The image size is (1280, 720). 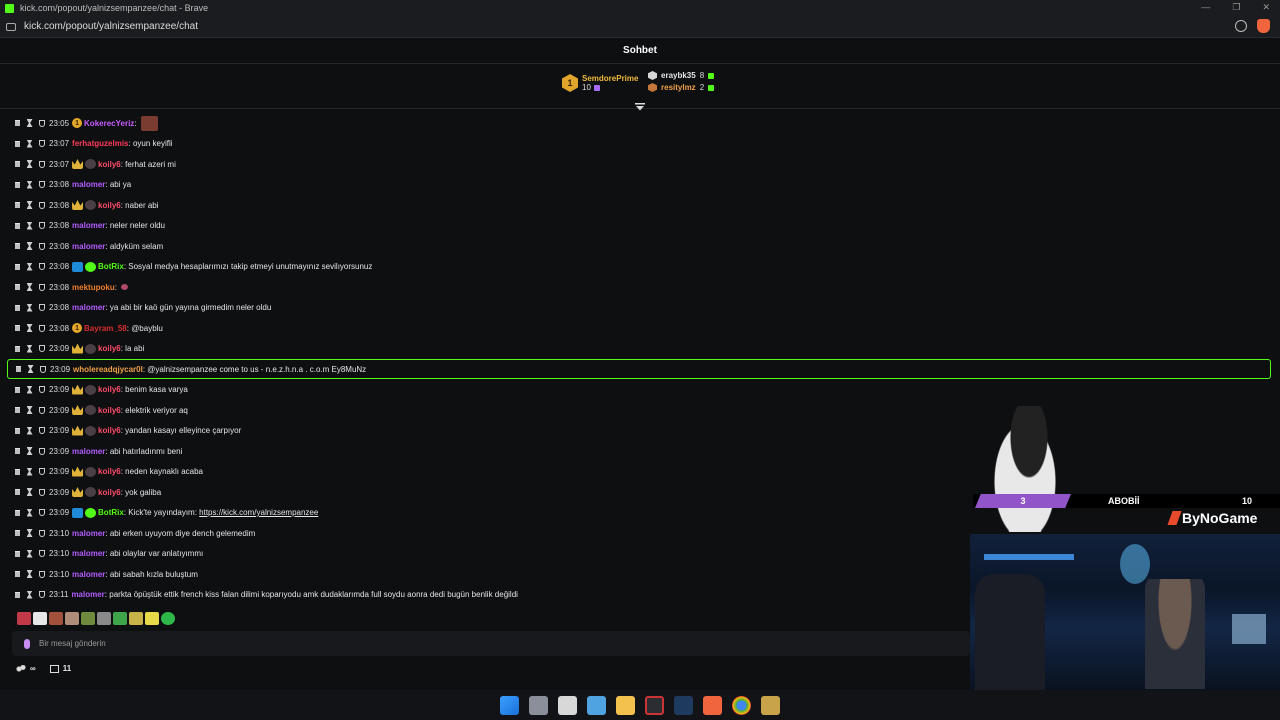 What do you see at coordinates (1205, 7) in the screenshot?
I see `minimize-icon: —` at bounding box center [1205, 7].